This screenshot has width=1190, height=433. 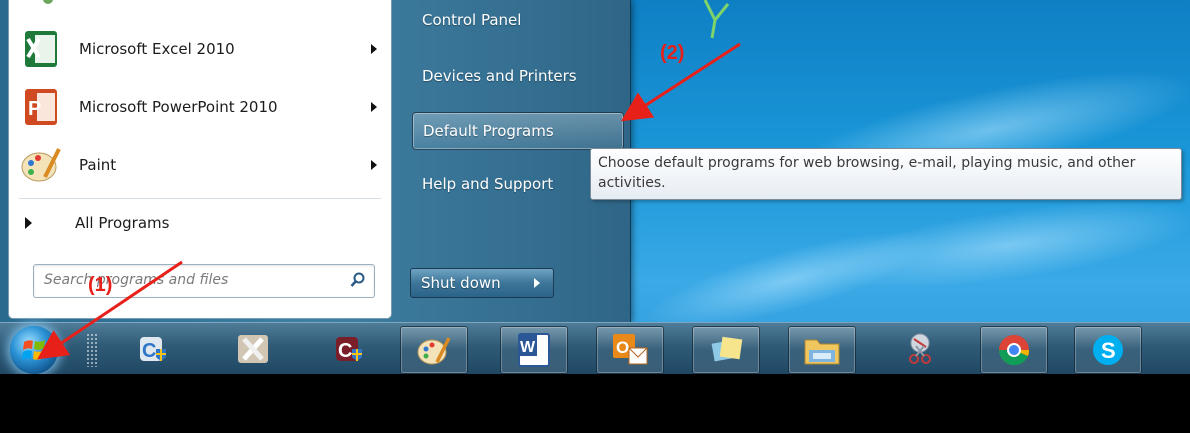 I want to click on taskbar-button-snipping-tool, so click(x=921, y=349).